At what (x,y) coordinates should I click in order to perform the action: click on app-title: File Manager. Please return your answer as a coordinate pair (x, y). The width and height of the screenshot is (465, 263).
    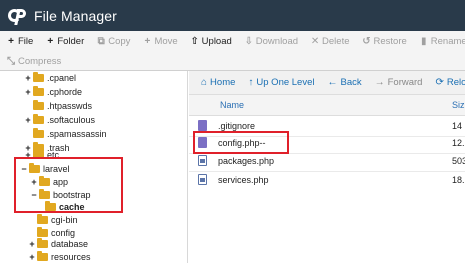
    Looking at the image, I should click on (75, 15).